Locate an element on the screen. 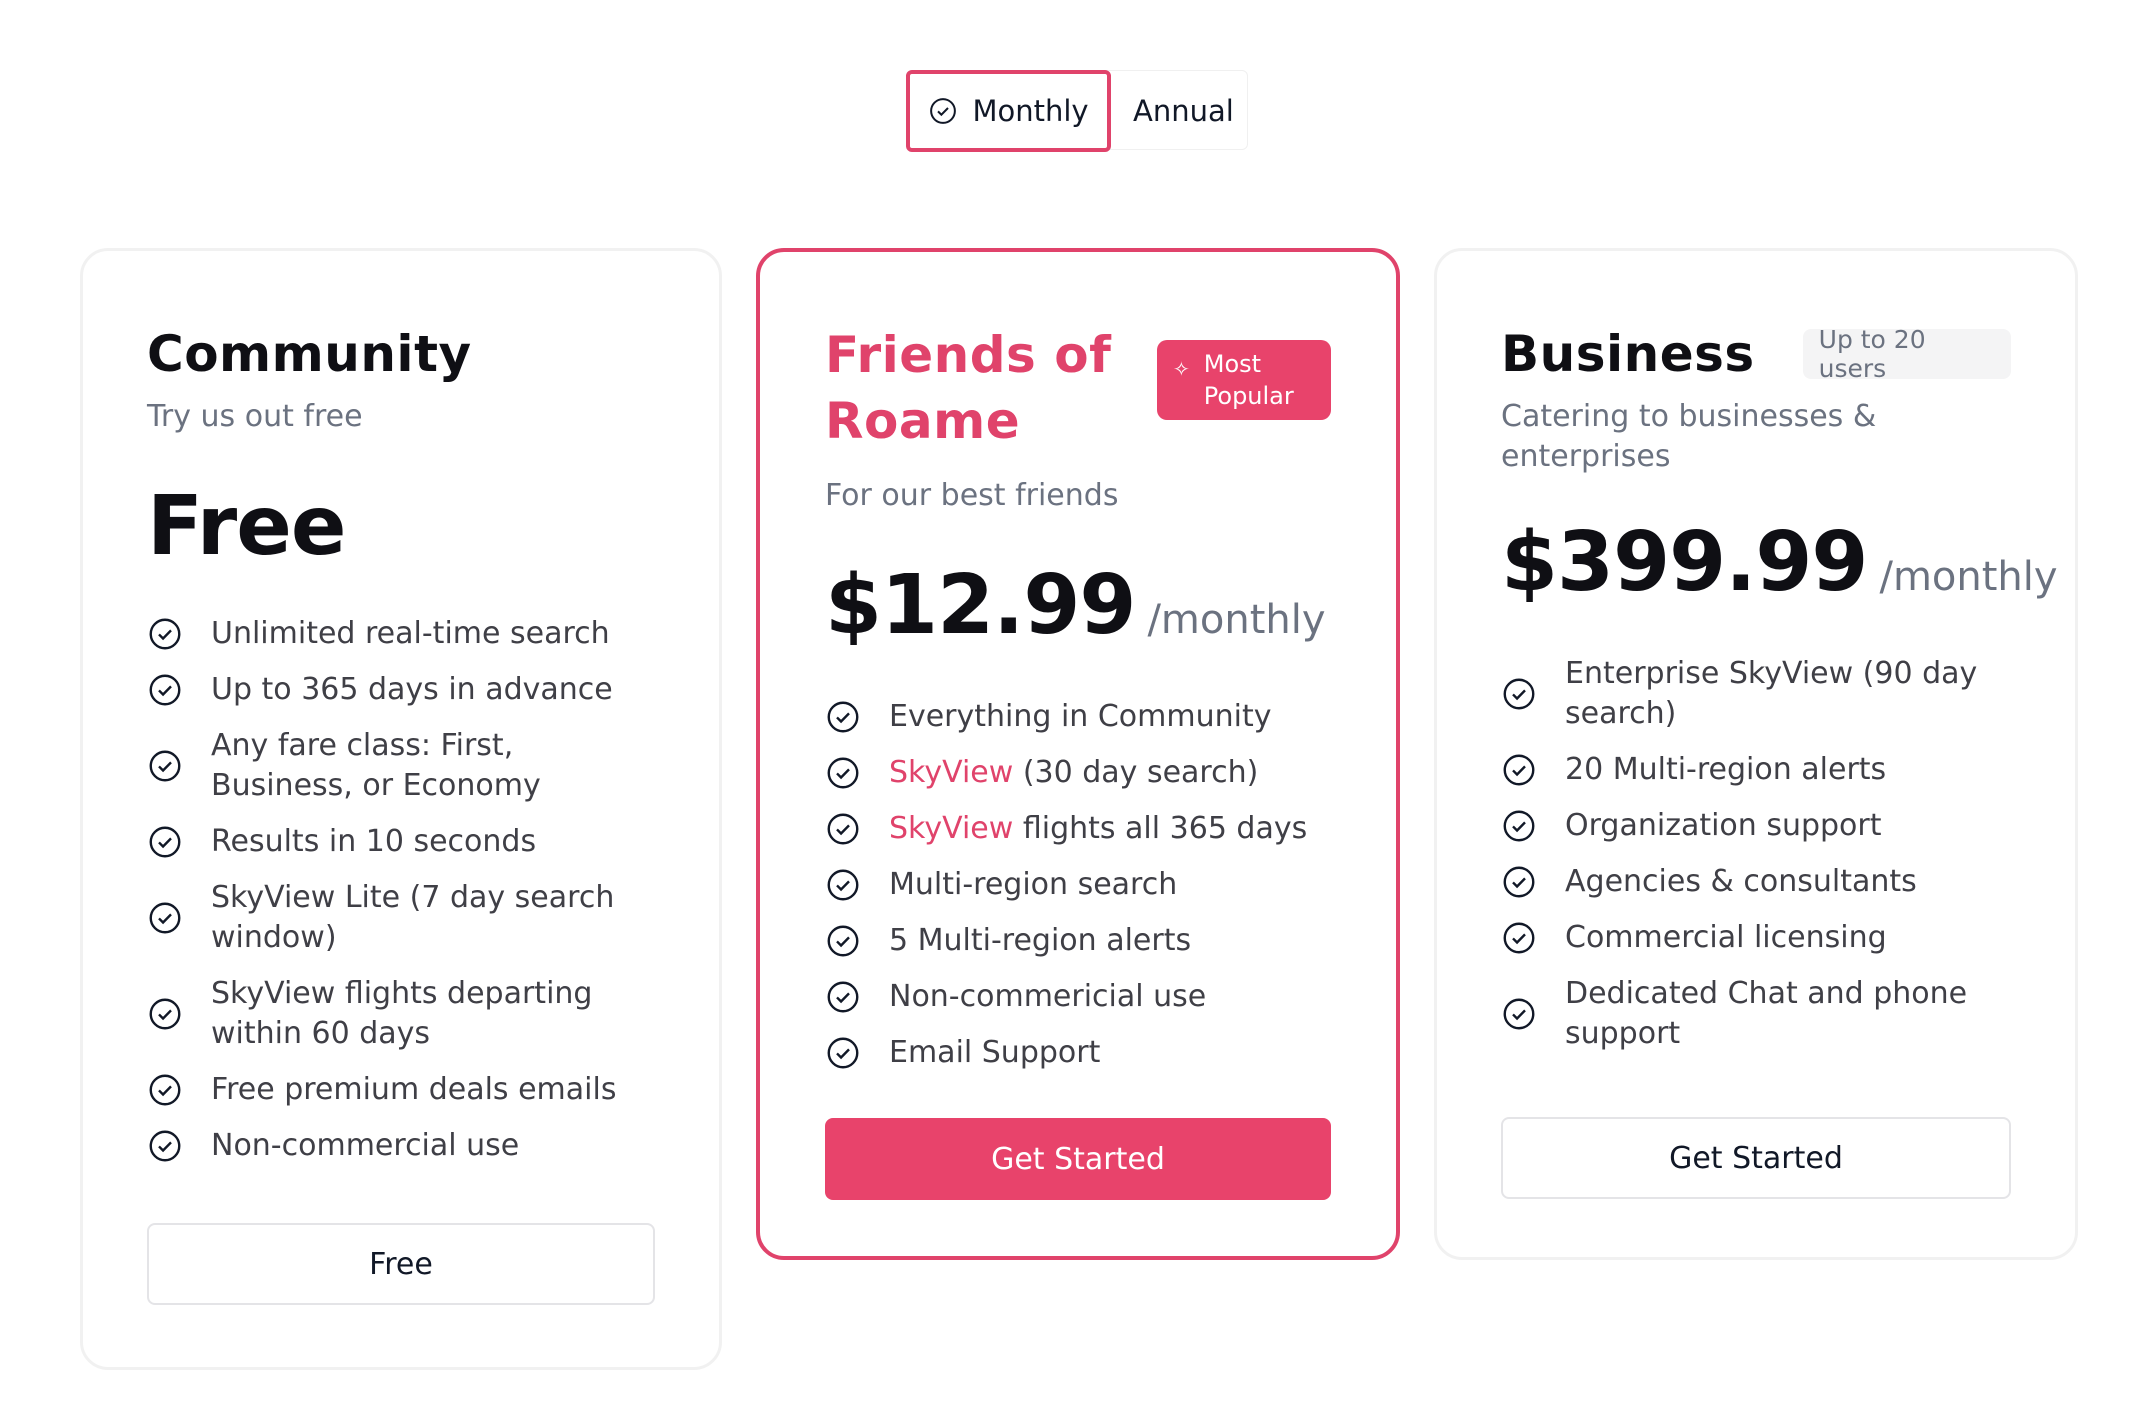 The image size is (2156, 1414). feature-item: Dedicated Chat and phone support is located at coordinates (1756, 1014).